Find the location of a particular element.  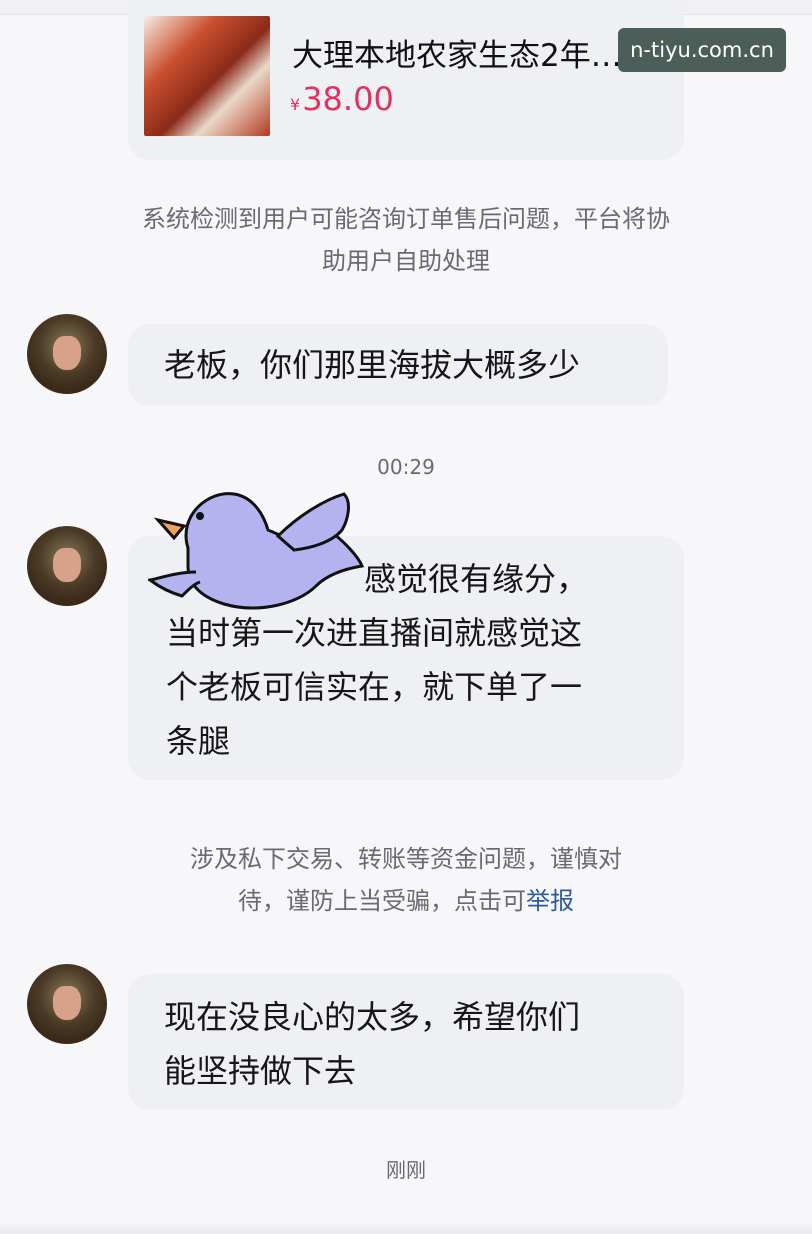

price-currency: ¥ is located at coordinates (295, 104).